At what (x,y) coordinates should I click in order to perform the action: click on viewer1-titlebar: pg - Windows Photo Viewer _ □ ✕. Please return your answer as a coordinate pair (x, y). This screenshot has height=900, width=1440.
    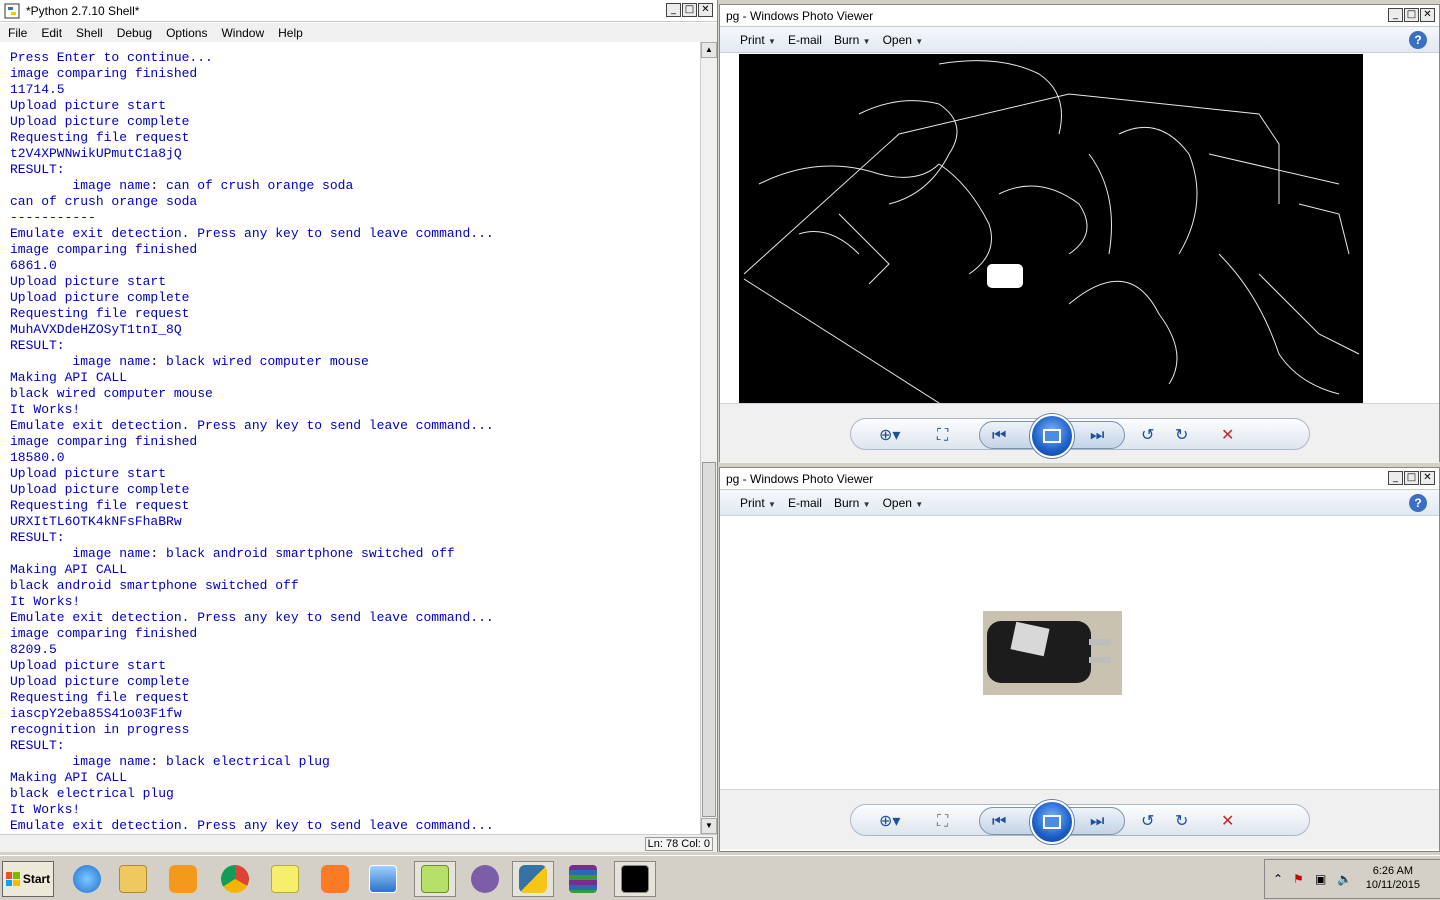
    Looking at the image, I should click on (1079, 16).